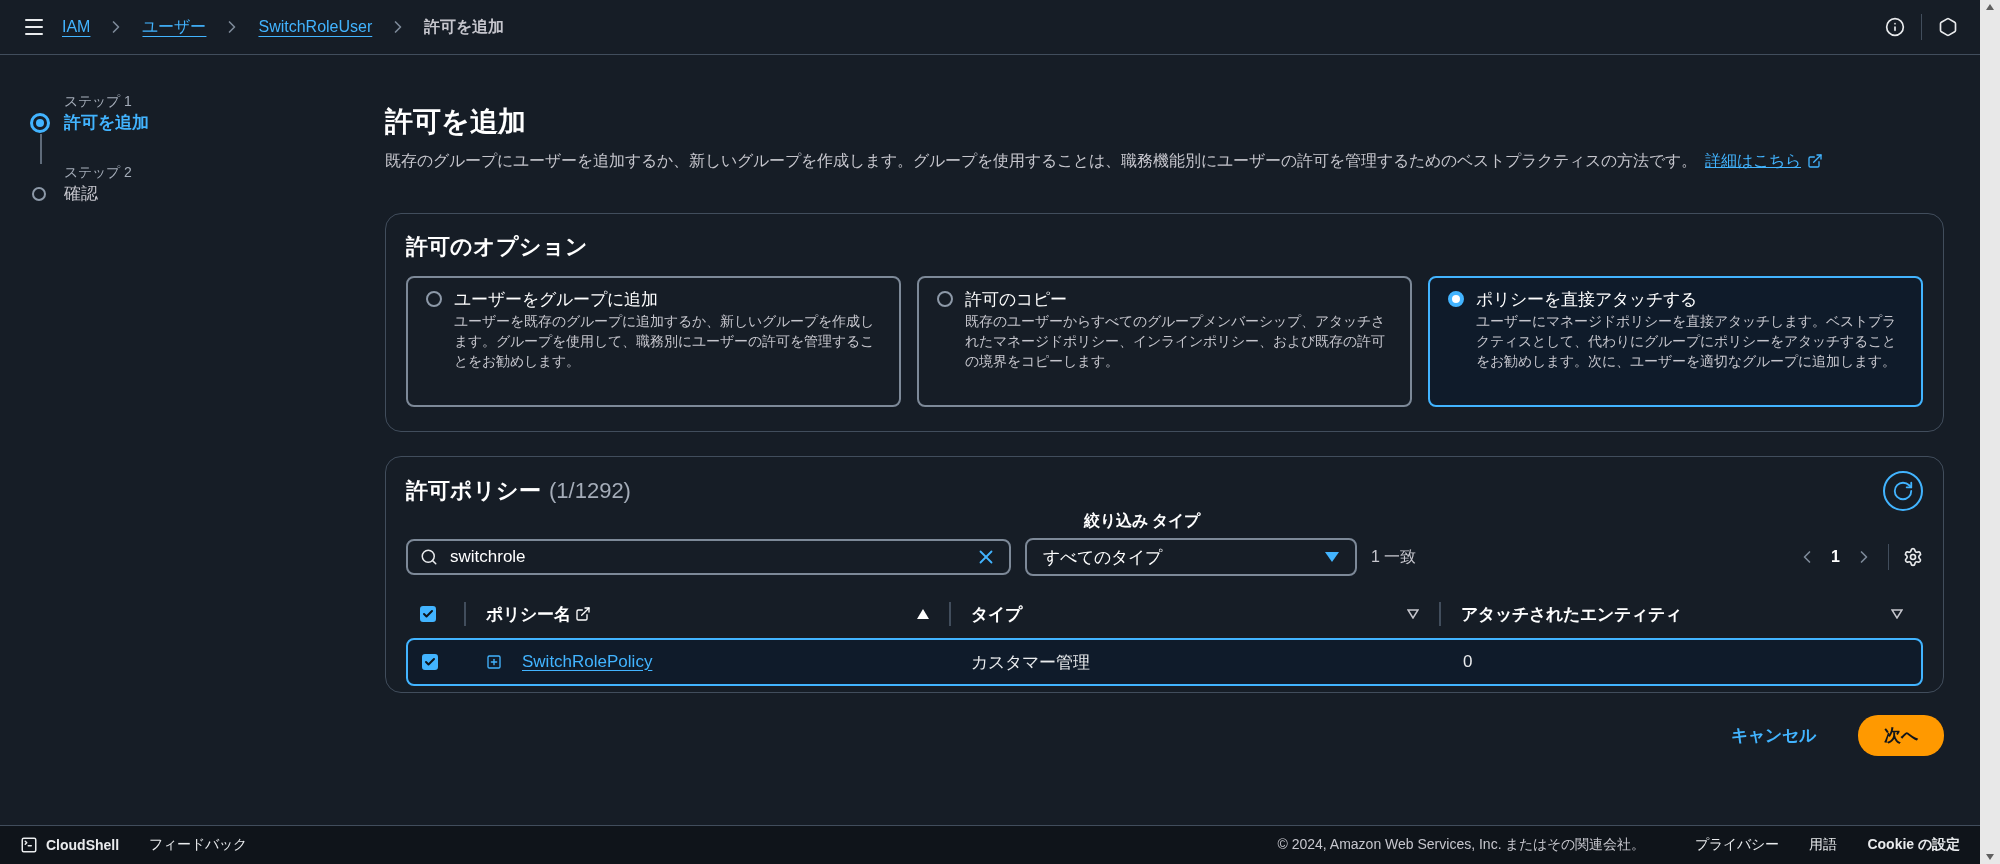 The height and width of the screenshot is (864, 2000). I want to click on scroll-up-icon, so click(1990, 7).